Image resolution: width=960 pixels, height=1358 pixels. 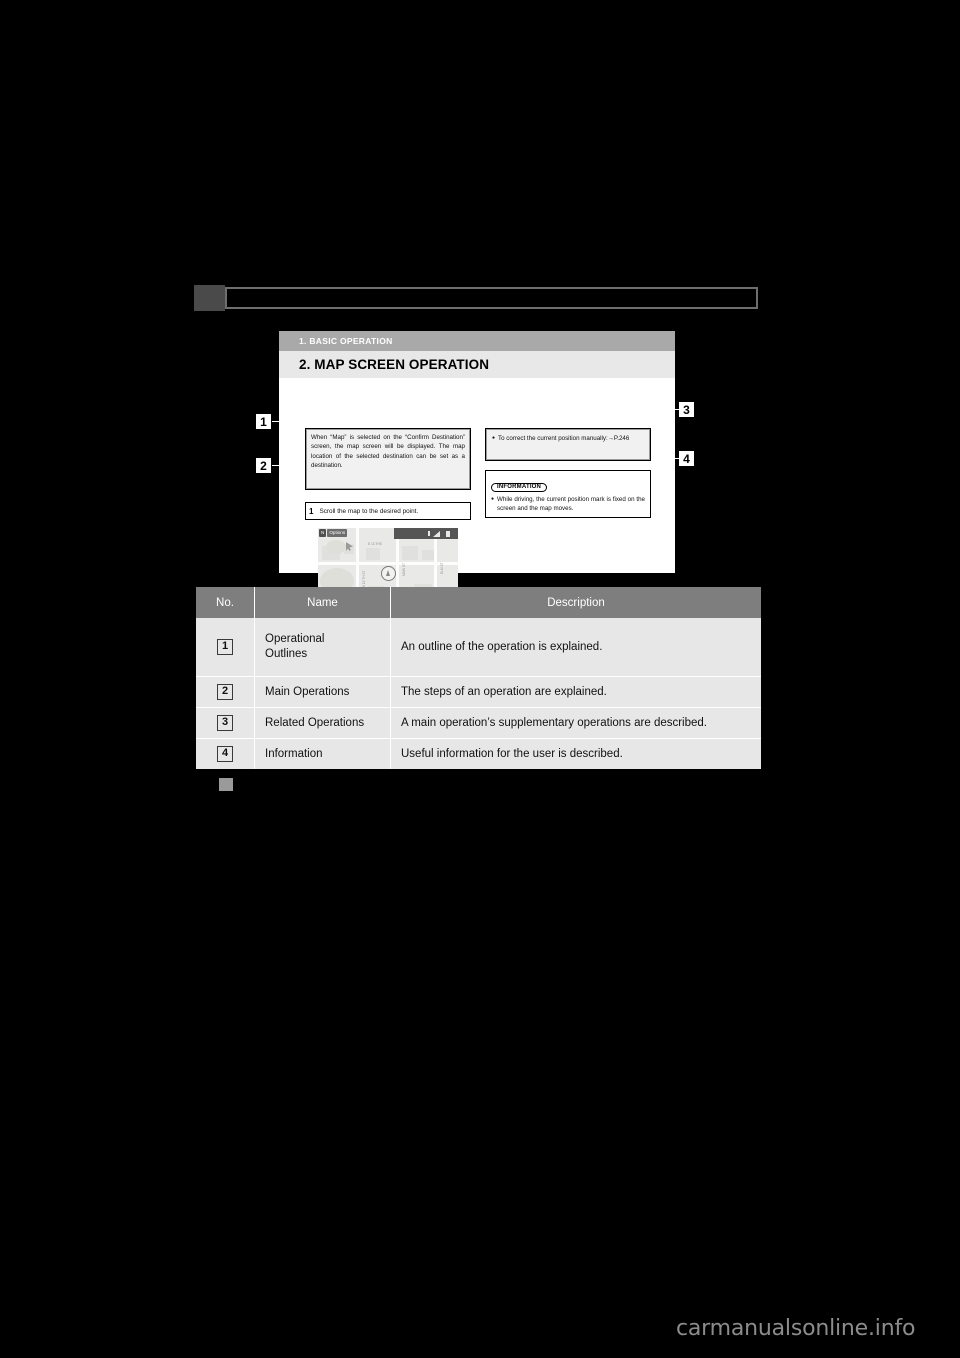 I want to click on row-marker: 1, so click(x=225, y=647).